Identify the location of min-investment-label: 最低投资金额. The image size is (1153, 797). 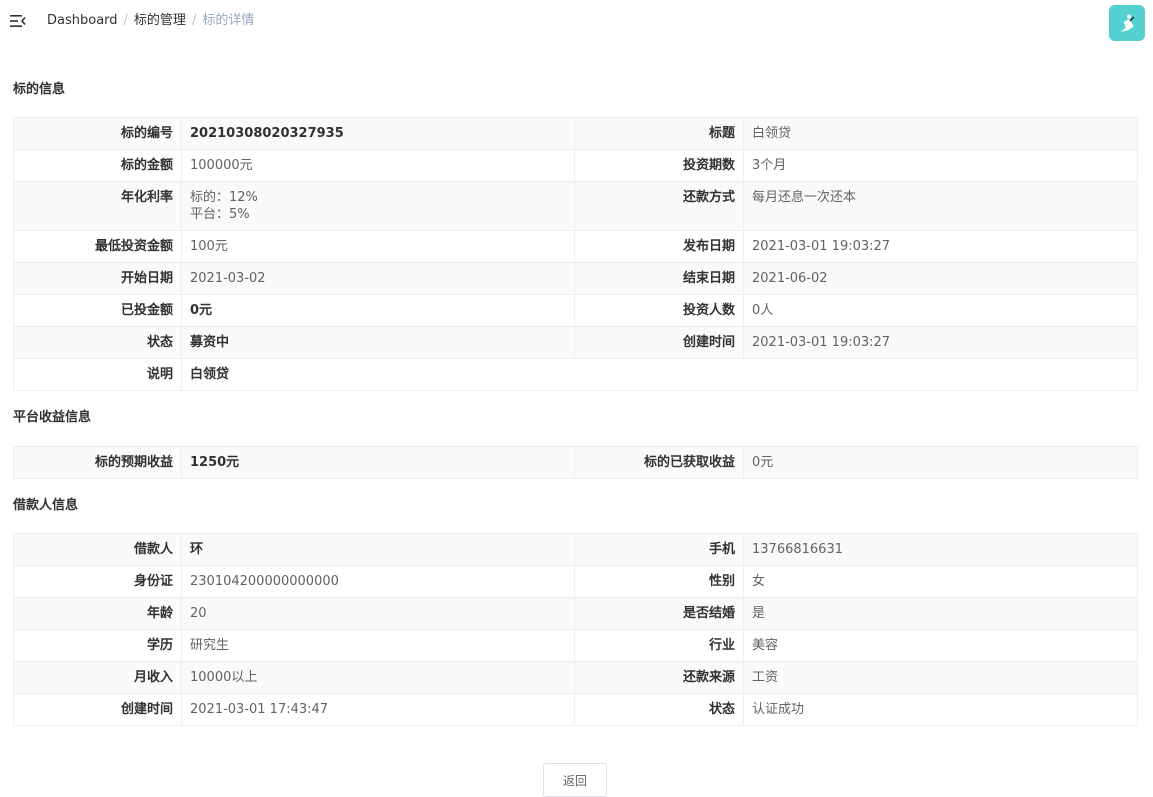
(97, 246).